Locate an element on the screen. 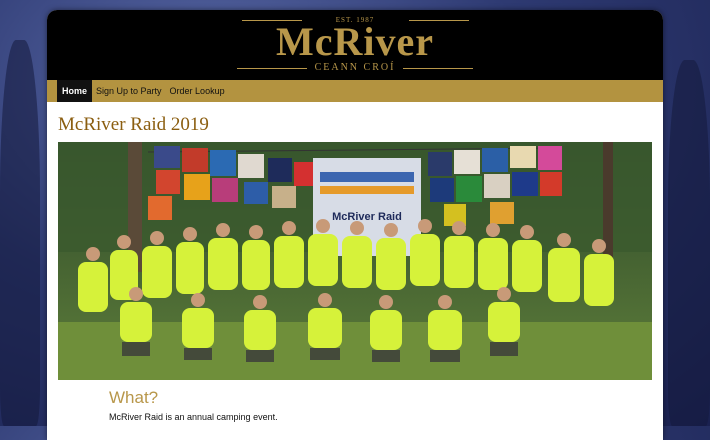  main-nav: Home Sign Up to Party Order Lookup is located at coordinates (355, 91).